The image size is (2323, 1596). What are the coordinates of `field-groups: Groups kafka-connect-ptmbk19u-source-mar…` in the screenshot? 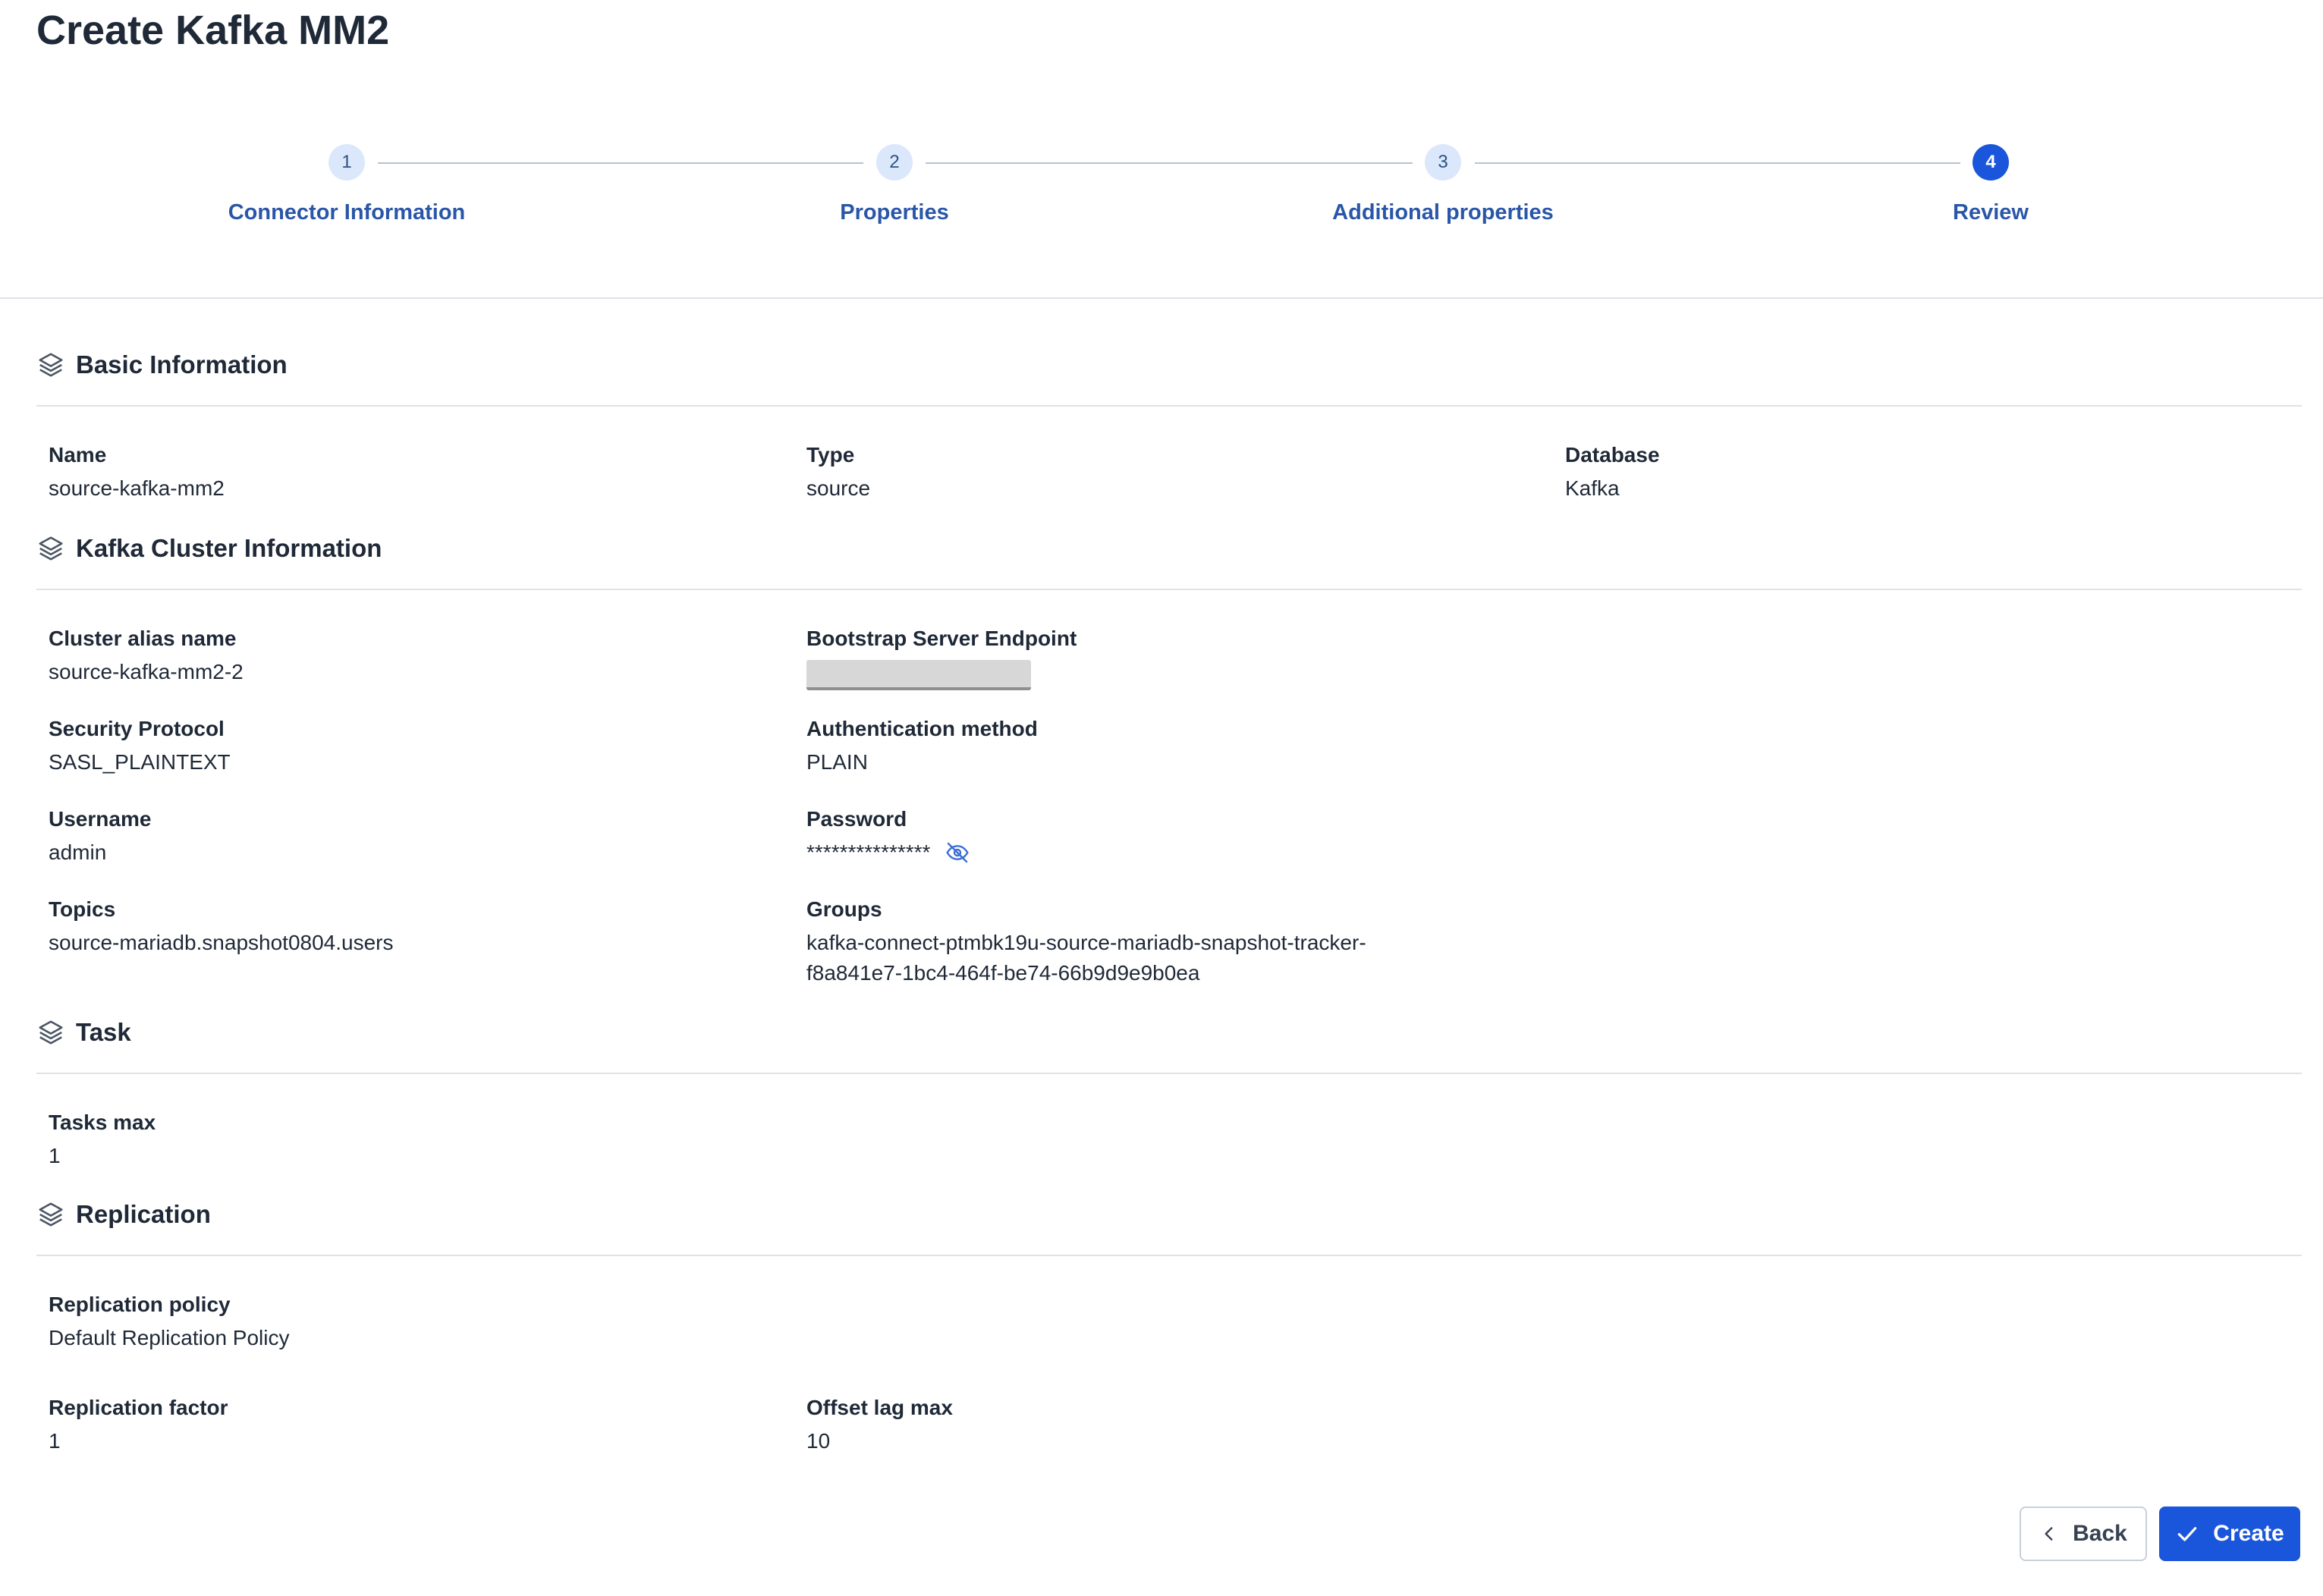 It's located at (1147, 941).